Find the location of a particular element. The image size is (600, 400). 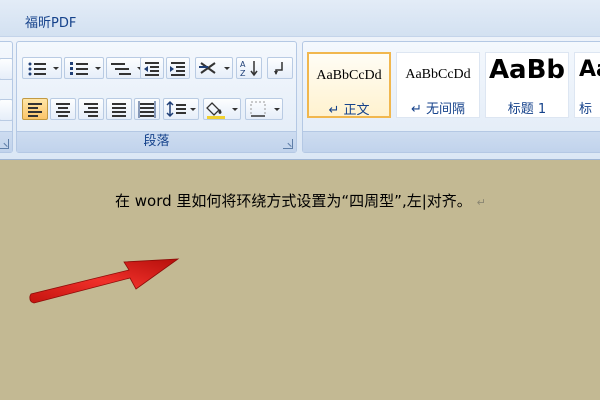

red-arrow-annotation is located at coordinates (104, 281).